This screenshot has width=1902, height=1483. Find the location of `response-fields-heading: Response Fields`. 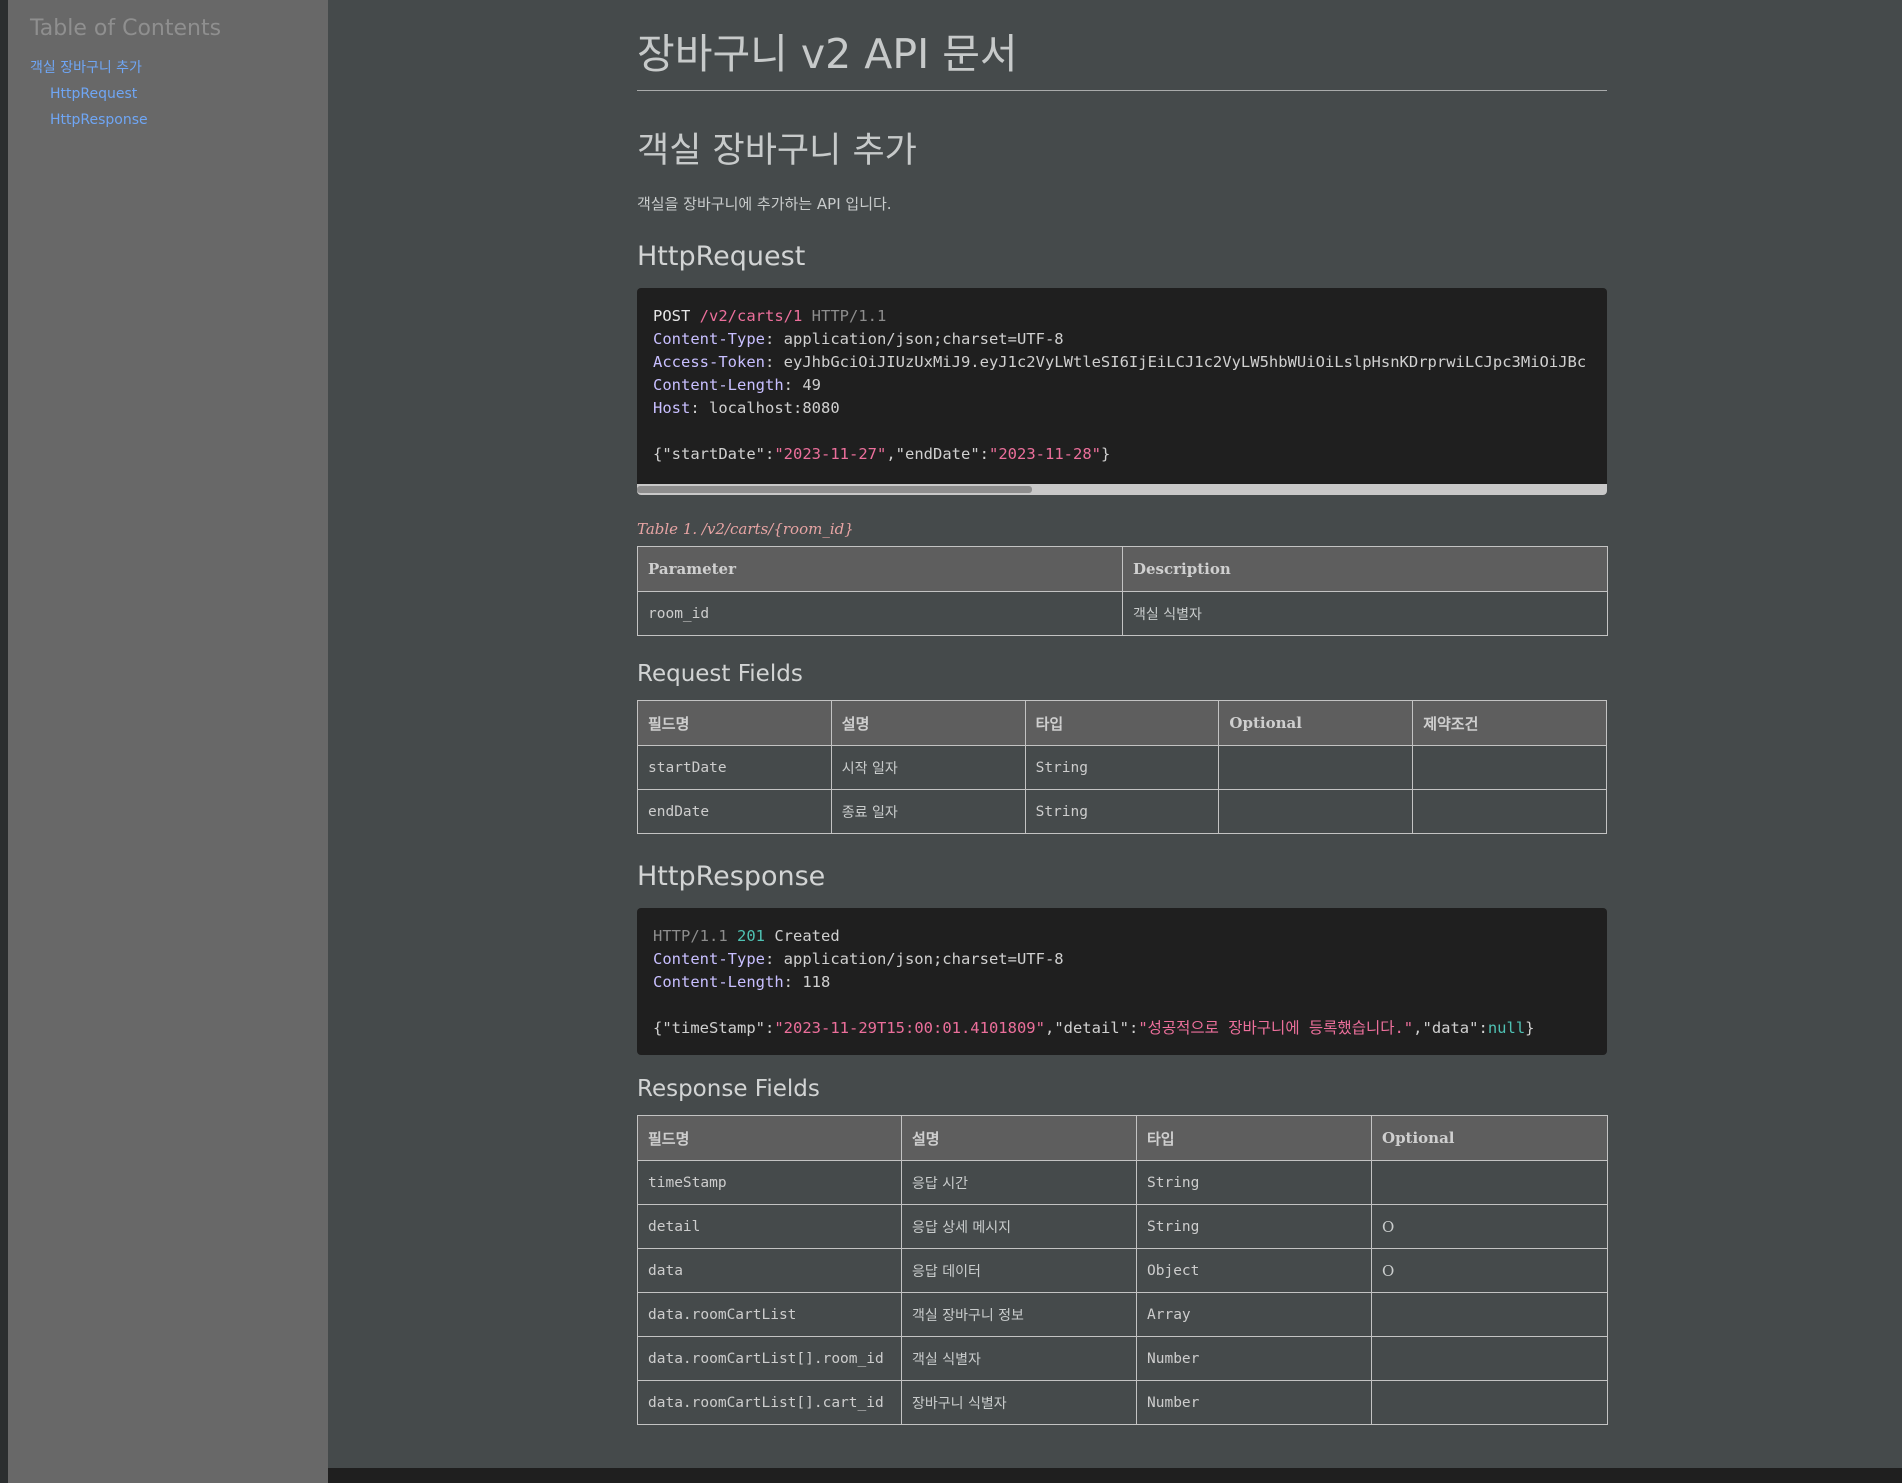

response-fields-heading: Response Fields is located at coordinates (728, 1089).